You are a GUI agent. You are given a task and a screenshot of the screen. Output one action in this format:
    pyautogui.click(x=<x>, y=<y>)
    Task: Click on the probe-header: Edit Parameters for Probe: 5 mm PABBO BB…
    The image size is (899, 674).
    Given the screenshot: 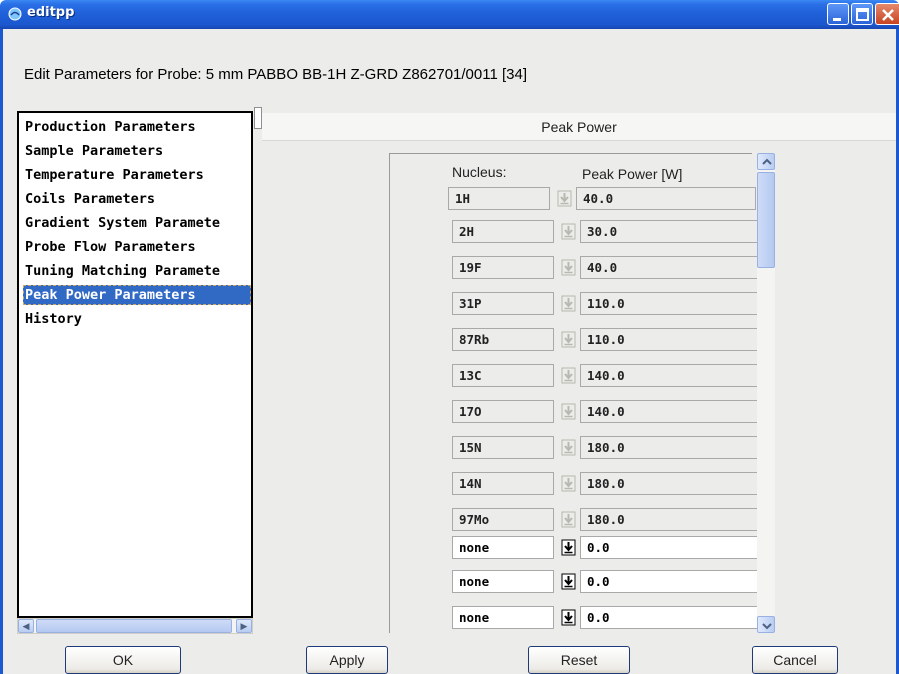 What is the action you would take?
    pyautogui.click(x=275, y=74)
    